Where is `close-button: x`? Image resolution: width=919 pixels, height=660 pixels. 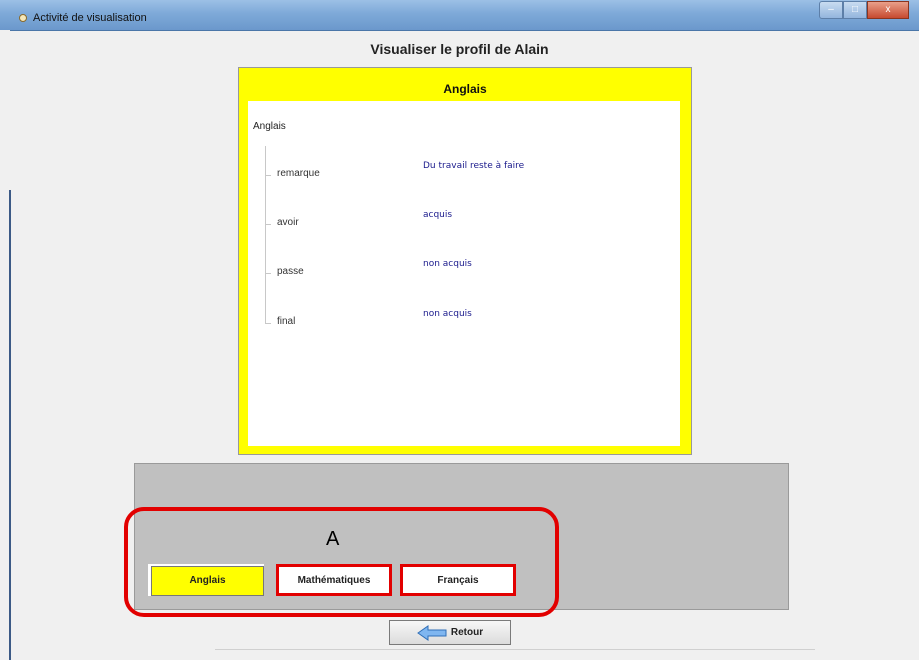 close-button: x is located at coordinates (888, 10).